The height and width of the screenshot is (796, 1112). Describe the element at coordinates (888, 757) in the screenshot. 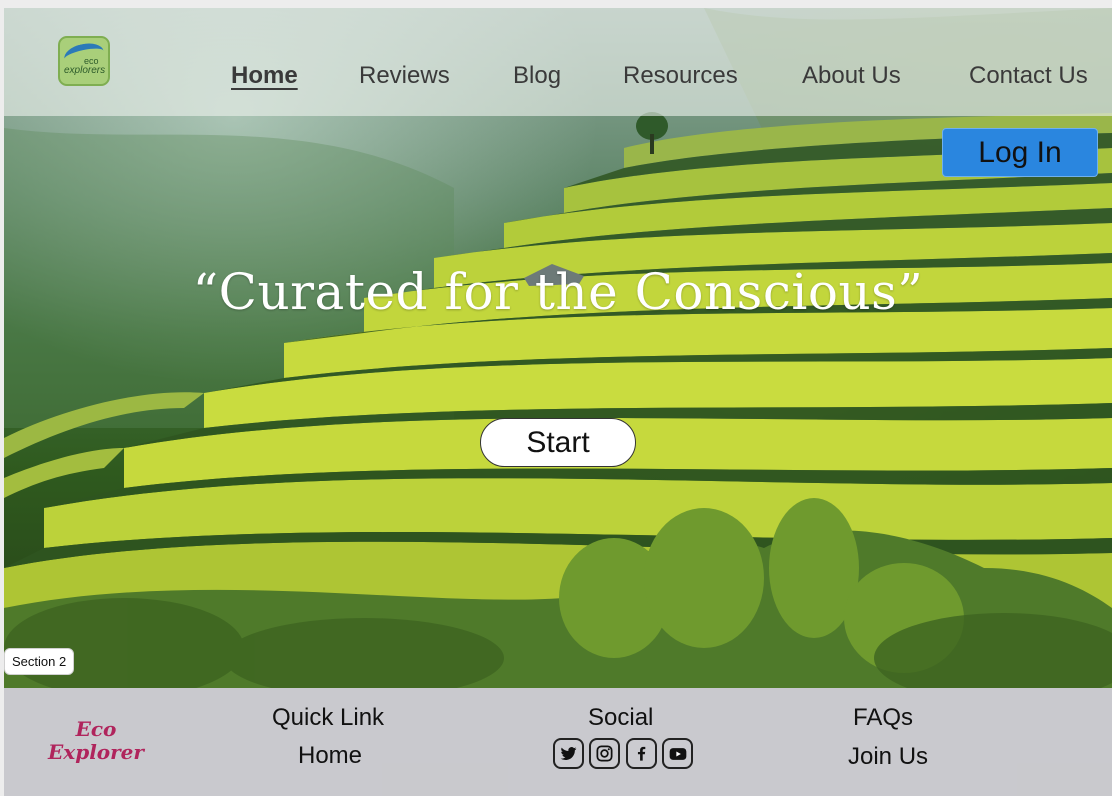

I see `footer-link-join-us: Join Us` at that location.